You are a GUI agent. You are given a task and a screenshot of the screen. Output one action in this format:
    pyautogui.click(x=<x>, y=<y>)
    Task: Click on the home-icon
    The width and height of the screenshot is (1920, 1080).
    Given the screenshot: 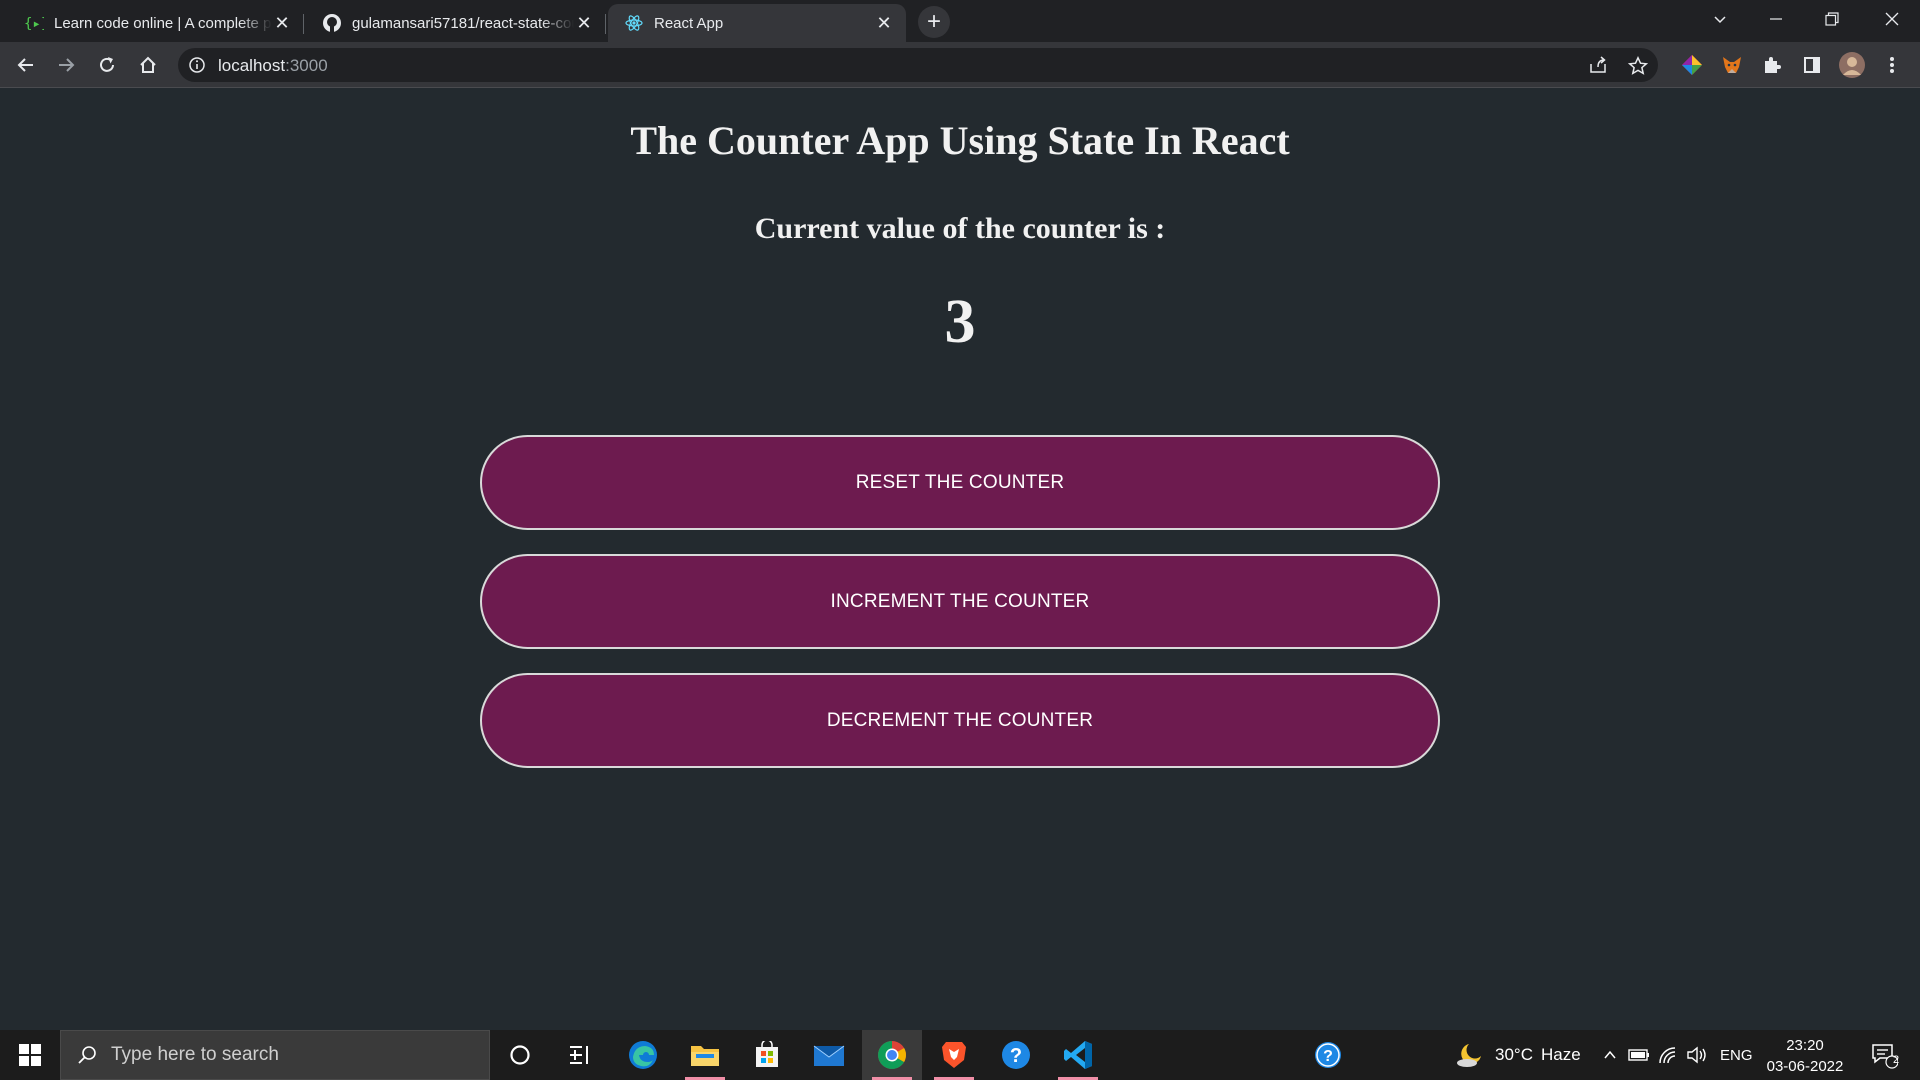 What is the action you would take?
    pyautogui.click(x=148, y=64)
    